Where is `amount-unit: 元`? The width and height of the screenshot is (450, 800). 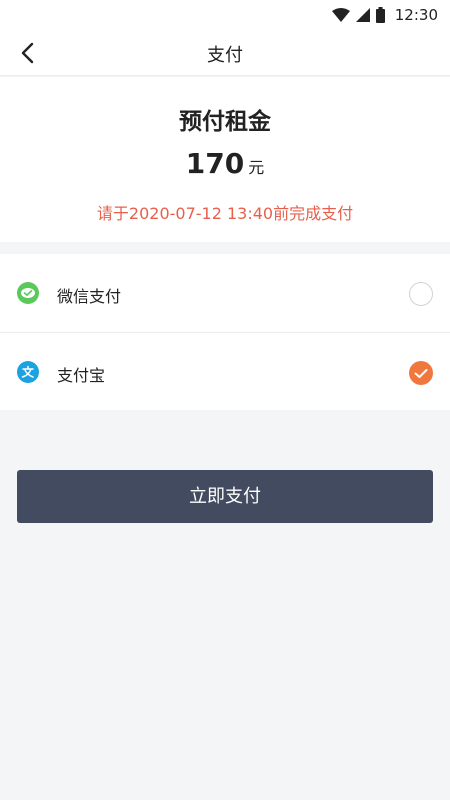
amount-unit: 元 is located at coordinates (256, 167).